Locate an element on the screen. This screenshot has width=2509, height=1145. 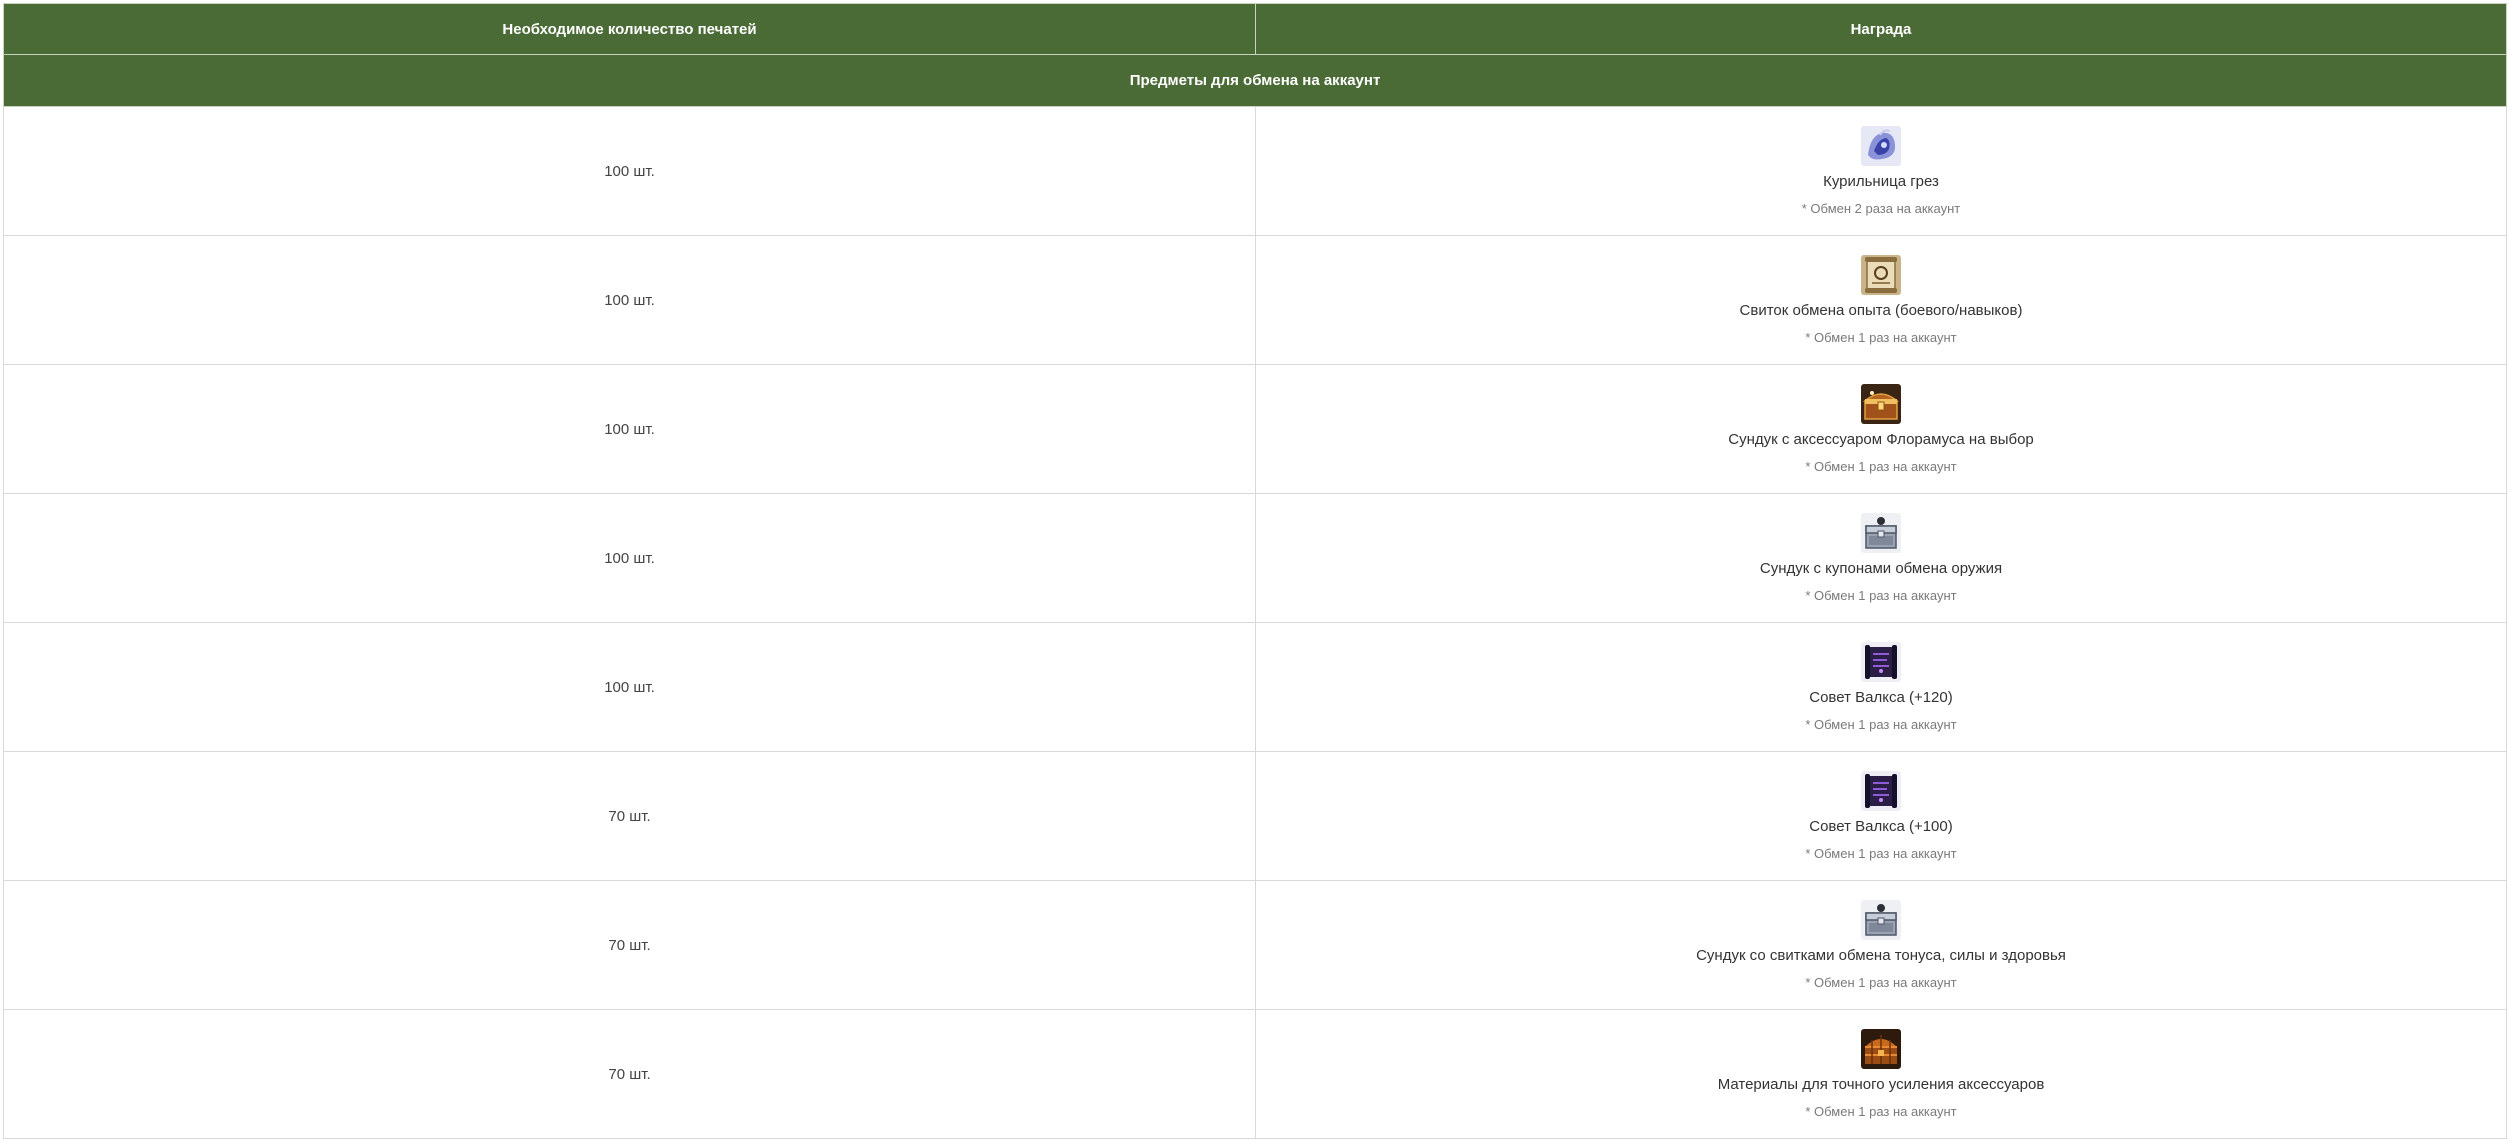
table-header-row: Необходимое количество печатей Награда is located at coordinates (1255, 29).